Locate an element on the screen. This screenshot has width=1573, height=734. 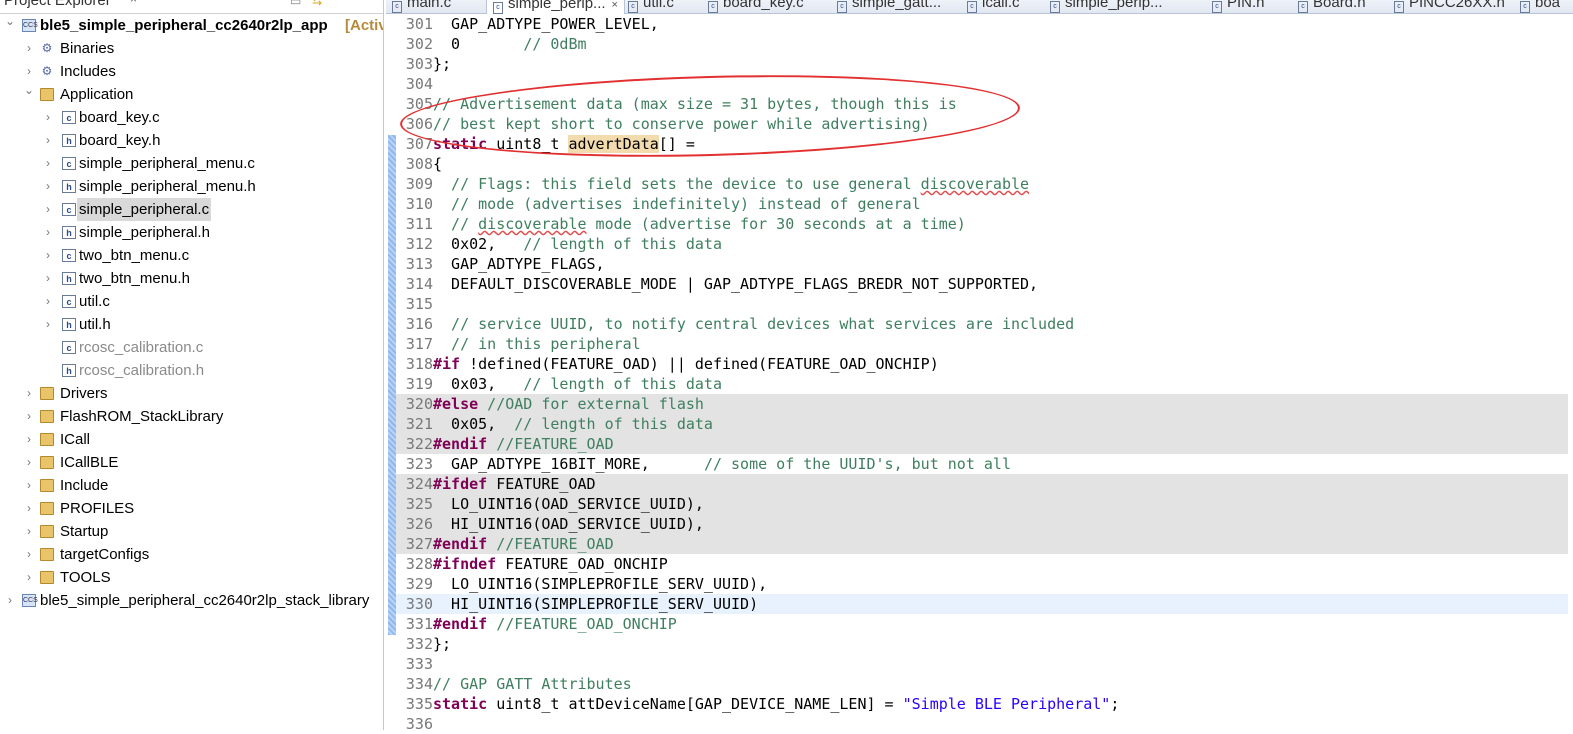
tab-1: c simple_perip... × is located at coordinates (555, 7).